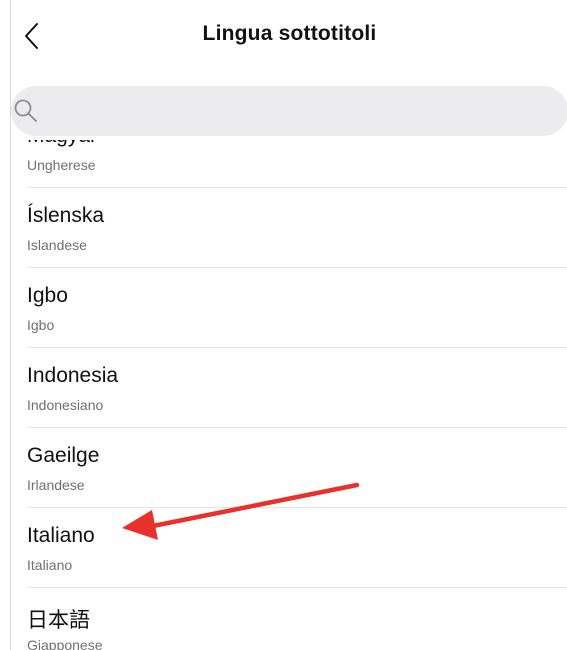  What do you see at coordinates (63, 455) in the screenshot?
I see `language-name: Gaeilge` at bounding box center [63, 455].